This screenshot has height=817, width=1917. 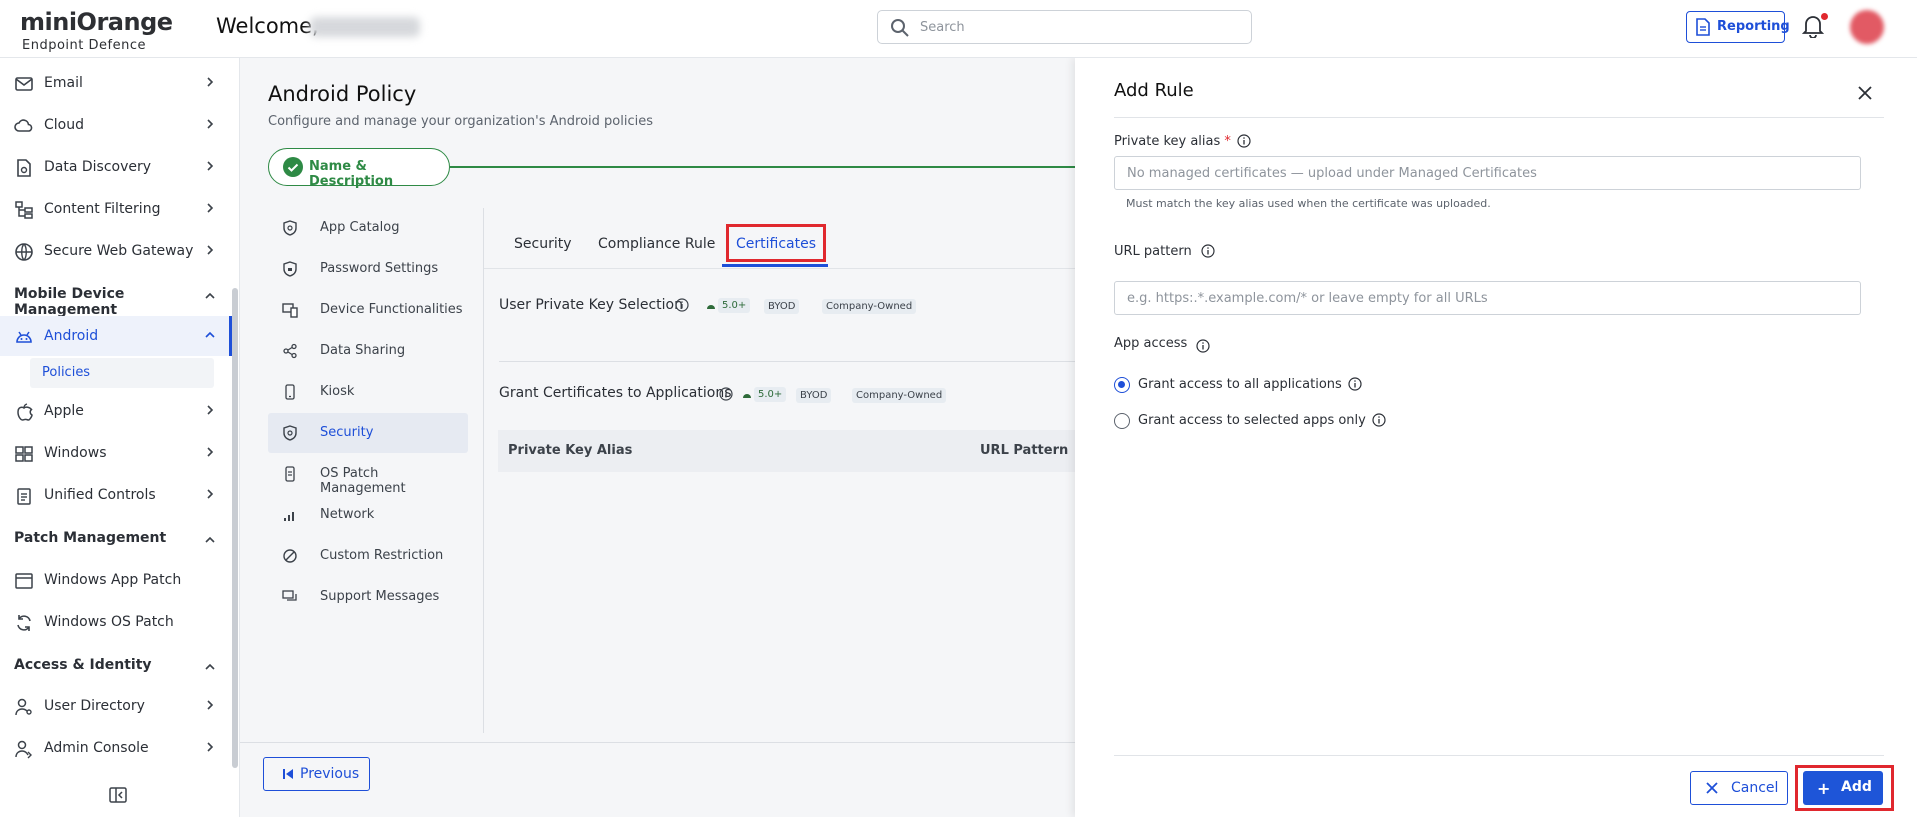 I want to click on cancel-button: Cancel, so click(x=1739, y=788).